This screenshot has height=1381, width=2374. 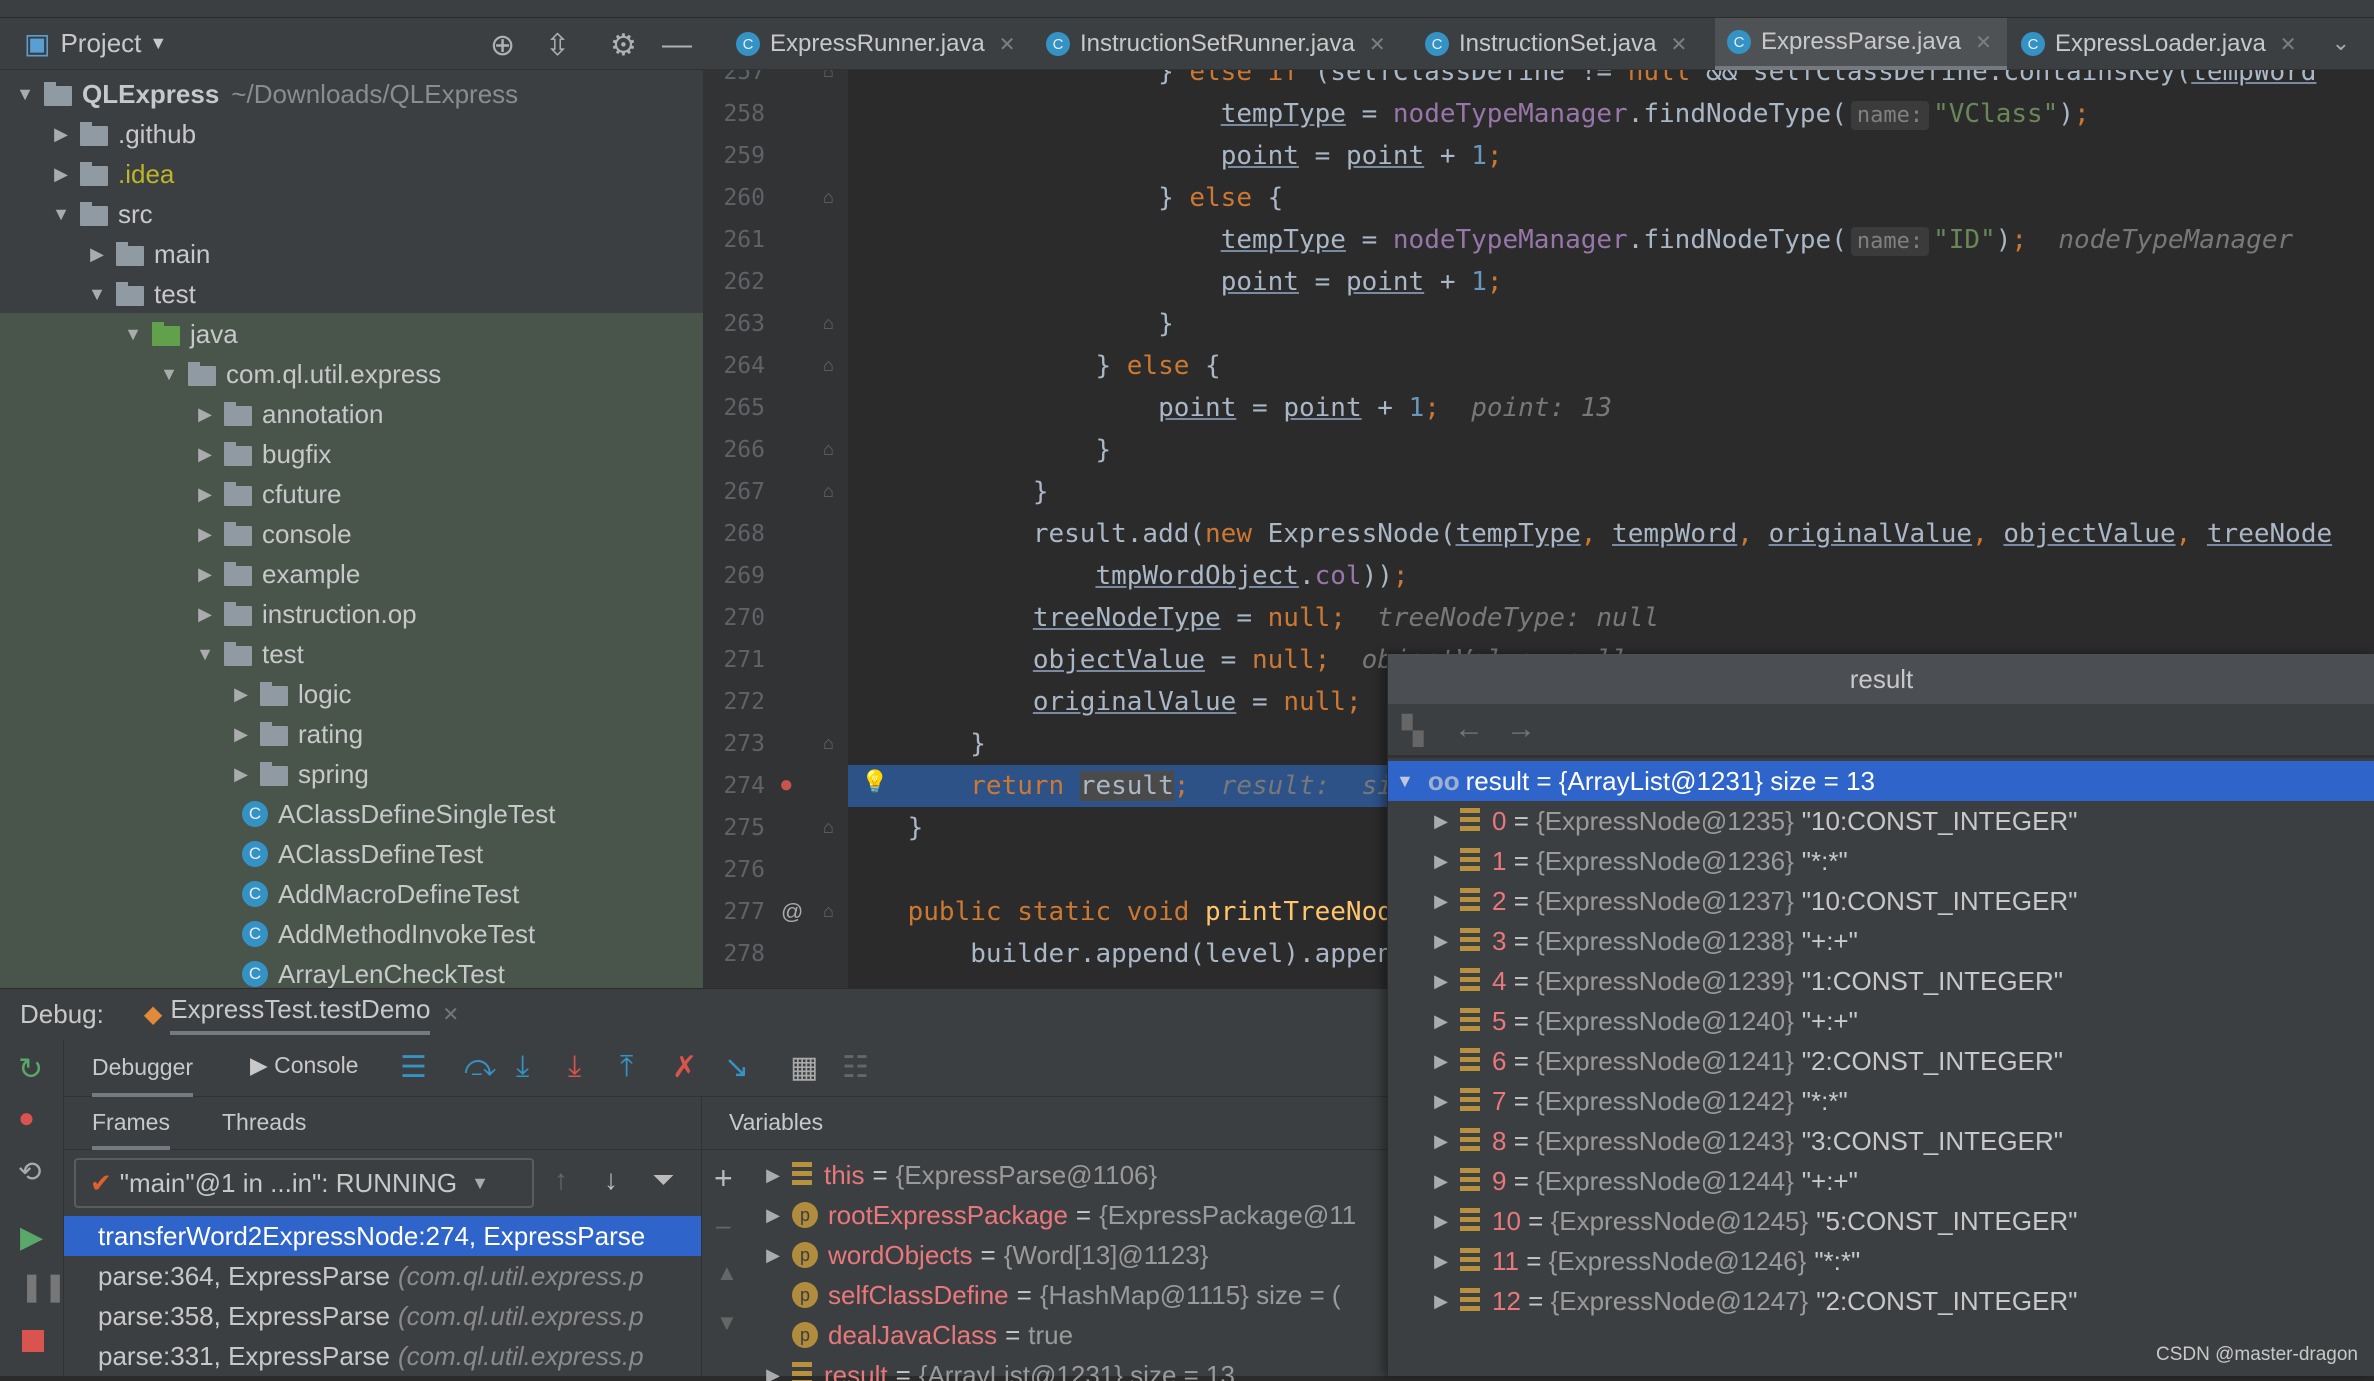 I want to click on back-icon: ←, so click(x=1469, y=729).